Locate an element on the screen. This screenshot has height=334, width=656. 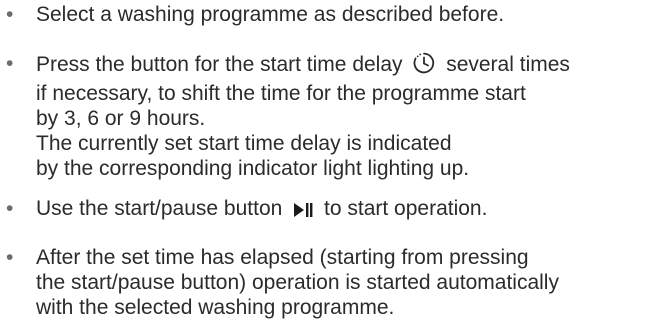
text-line: with the selected washing programme. is located at coordinates (215, 307).